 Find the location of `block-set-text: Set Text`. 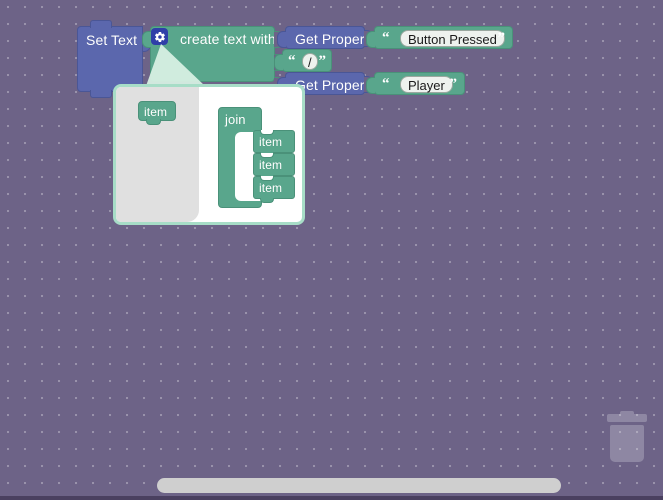

block-set-text: Set Text is located at coordinates (114, 59).